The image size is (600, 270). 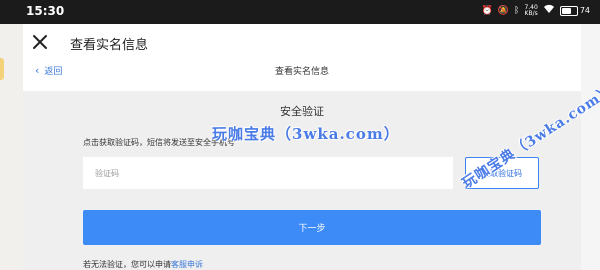 I want to click on appeal-text: 若无法验证，您可以申请, so click(x=127, y=264).